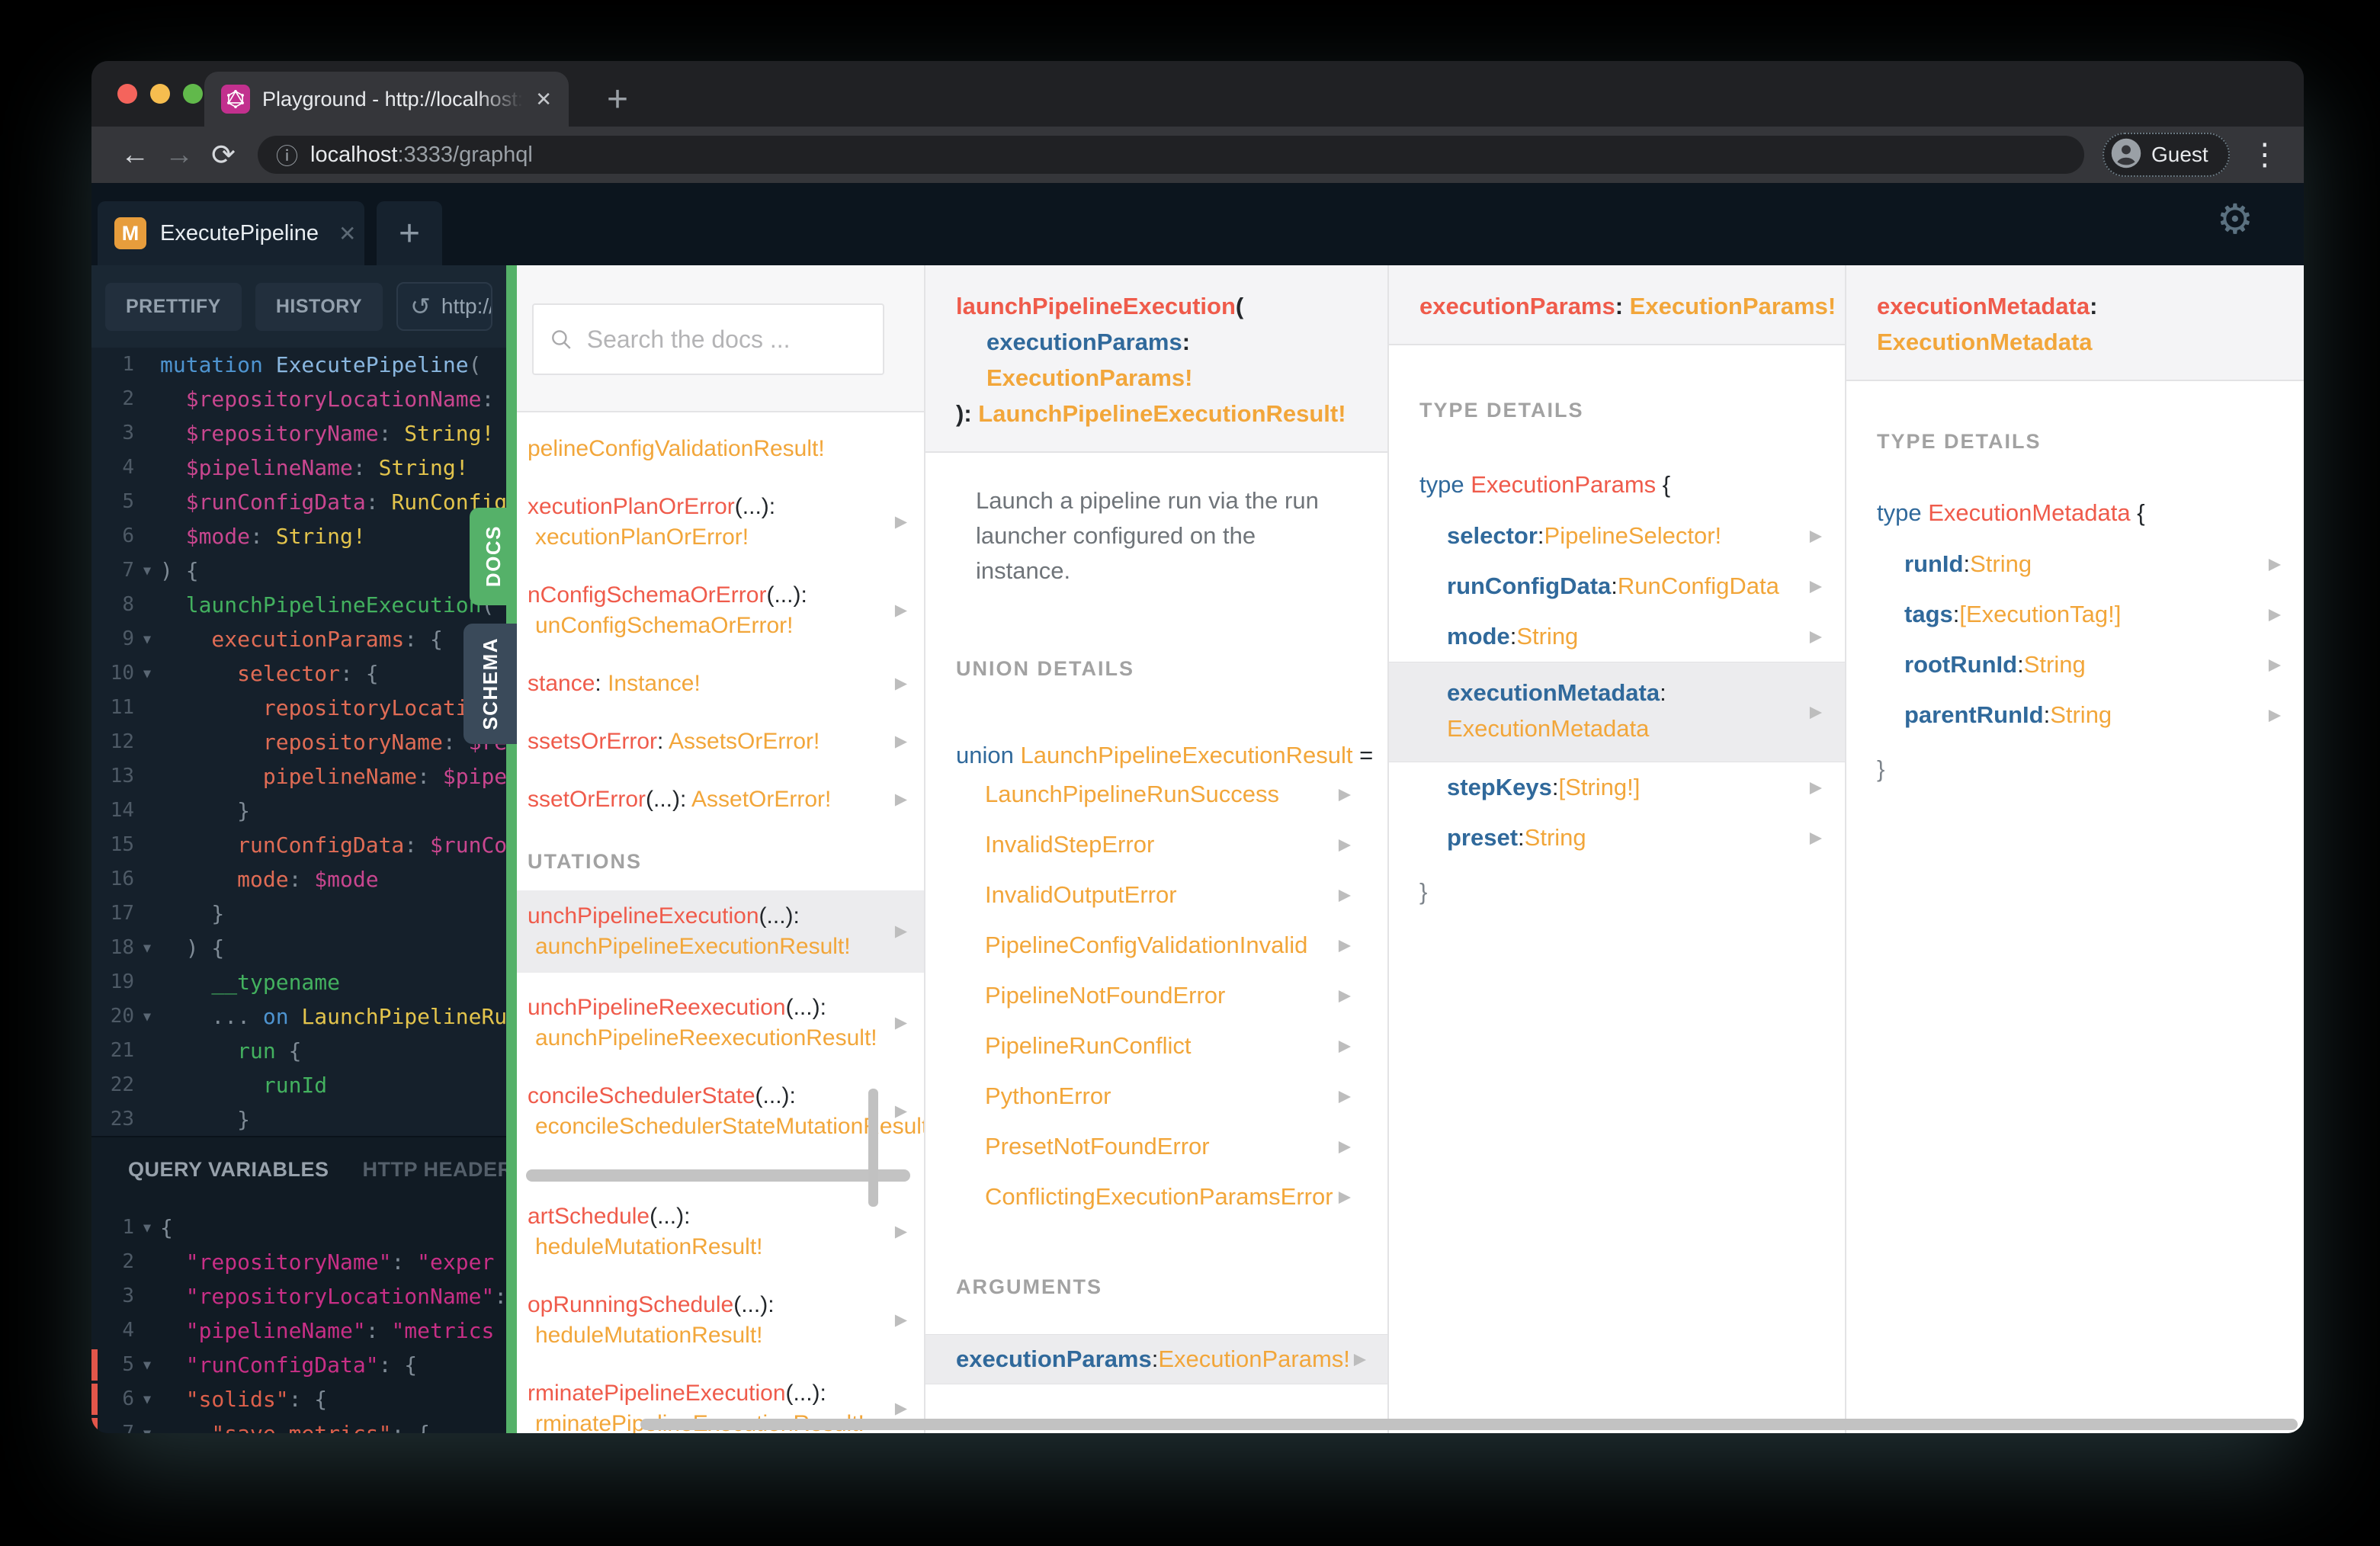  I want to click on docs-panel-edge, so click(511, 849).